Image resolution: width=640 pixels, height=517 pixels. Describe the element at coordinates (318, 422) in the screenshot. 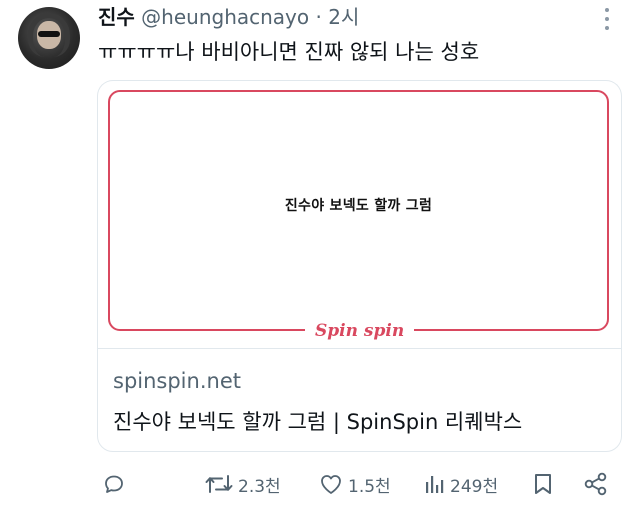

I see `card-title: 진수야 보넥도 할까 그럼 | SpinSpin 리퀘박스` at that location.